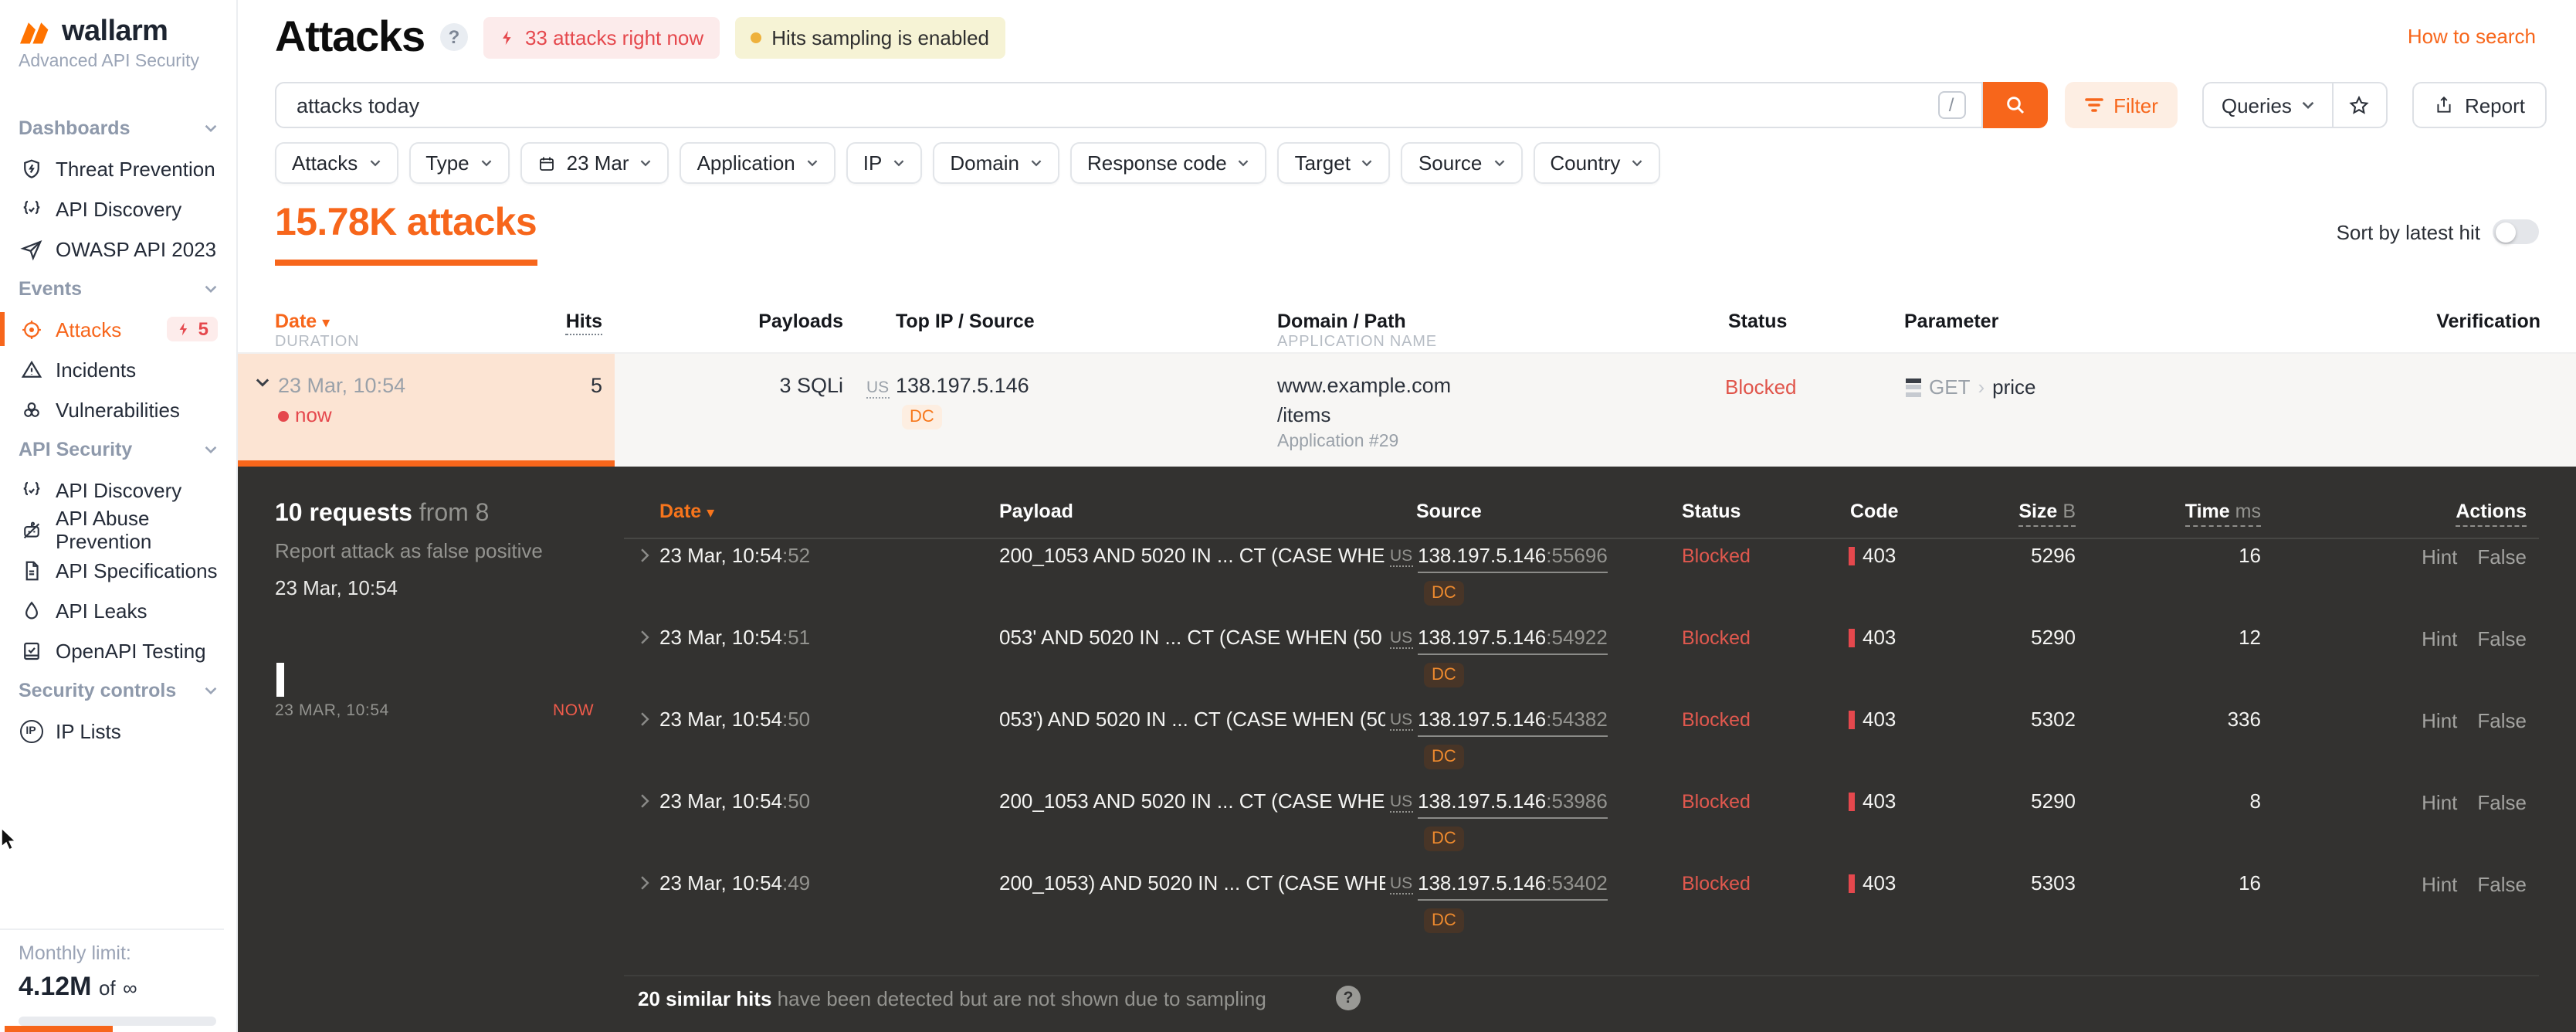  Describe the element at coordinates (583, 323) in the screenshot. I see `col-hits: Hits` at that location.